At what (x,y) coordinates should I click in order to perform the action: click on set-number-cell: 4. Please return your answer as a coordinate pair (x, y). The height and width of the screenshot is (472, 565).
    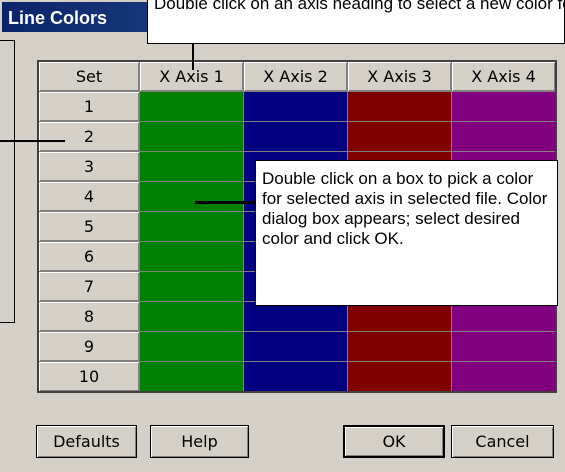
    Looking at the image, I should click on (88, 196).